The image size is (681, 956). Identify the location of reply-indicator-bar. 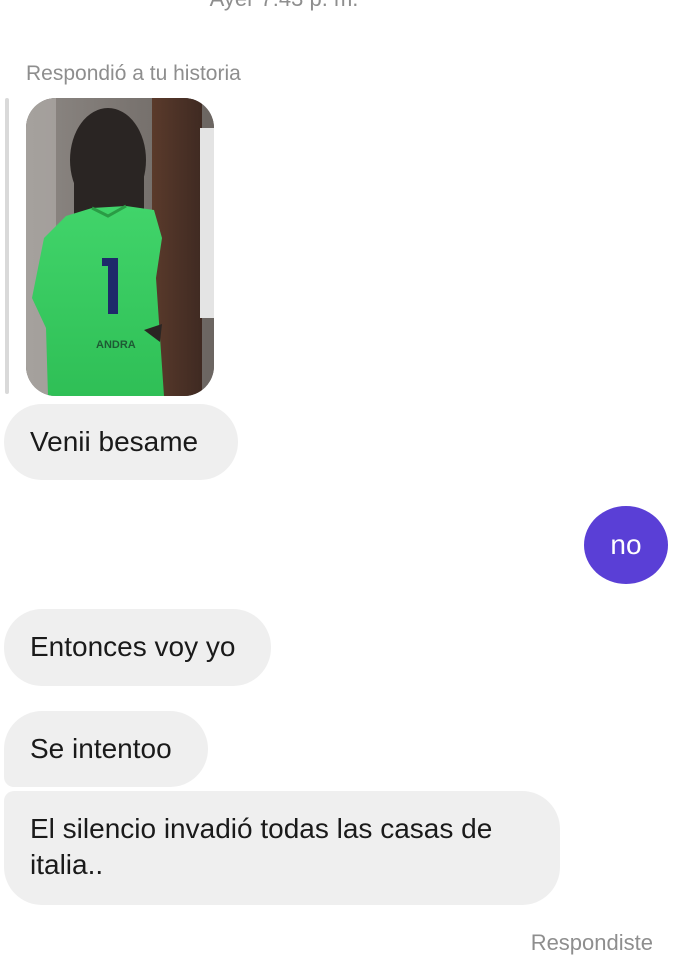
(7, 246).